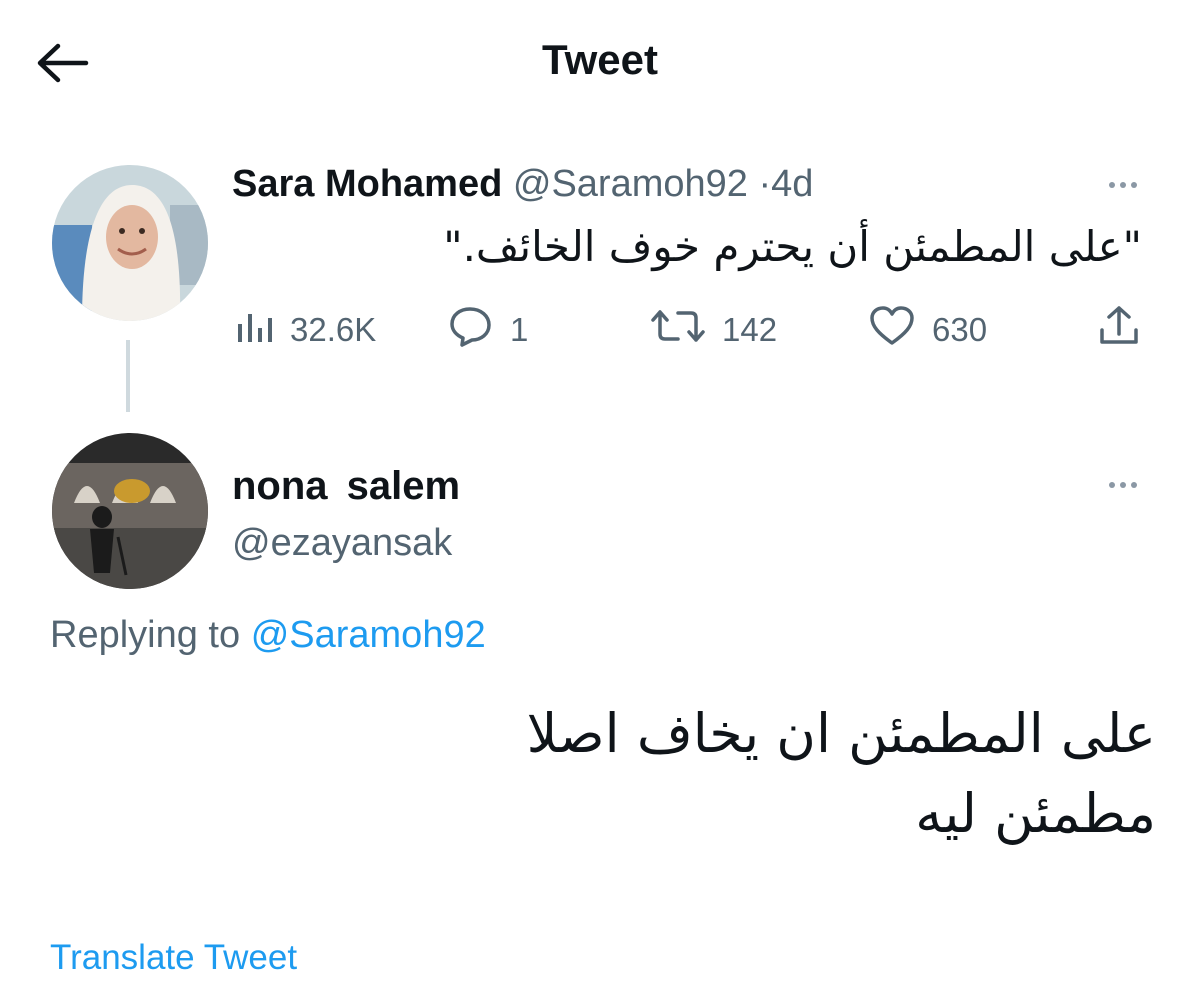 The width and height of the screenshot is (1200, 996). Describe the element at coordinates (342, 543) in the screenshot. I see `reply-author-handle: @ezayansak` at that location.